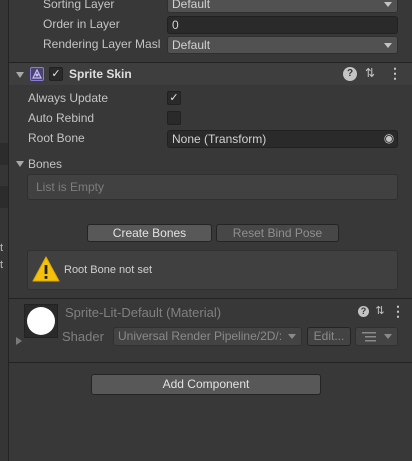  Describe the element at coordinates (191, 45) in the screenshot. I see `rendering-layer-mask-value: Default` at that location.